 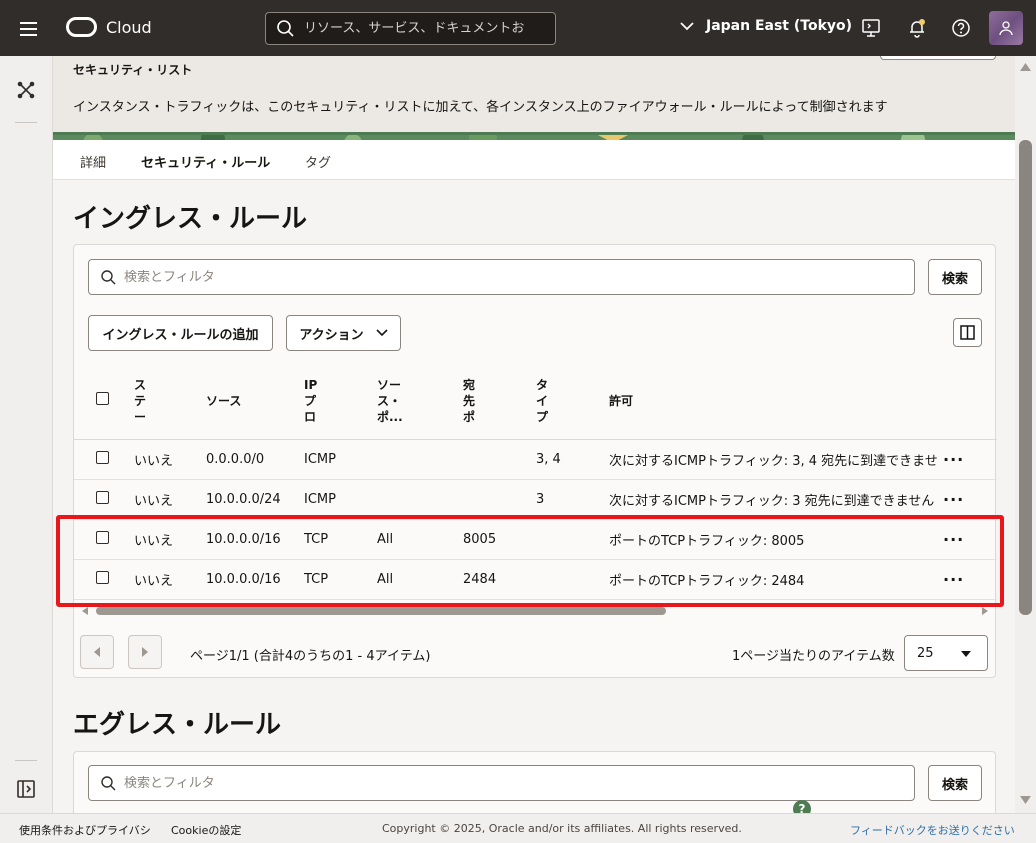 I want to click on left-rail, so click(x=26, y=434).